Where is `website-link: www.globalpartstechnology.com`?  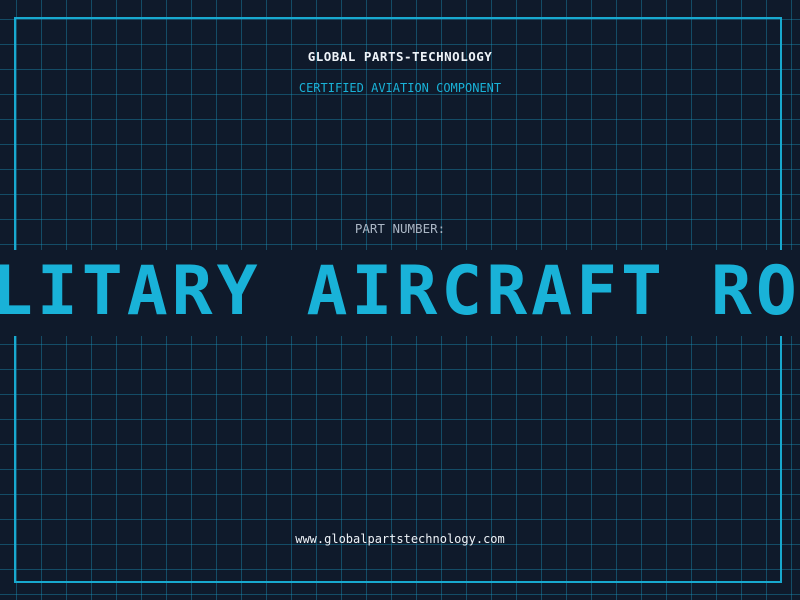 website-link: www.globalpartstechnology.com is located at coordinates (400, 539).